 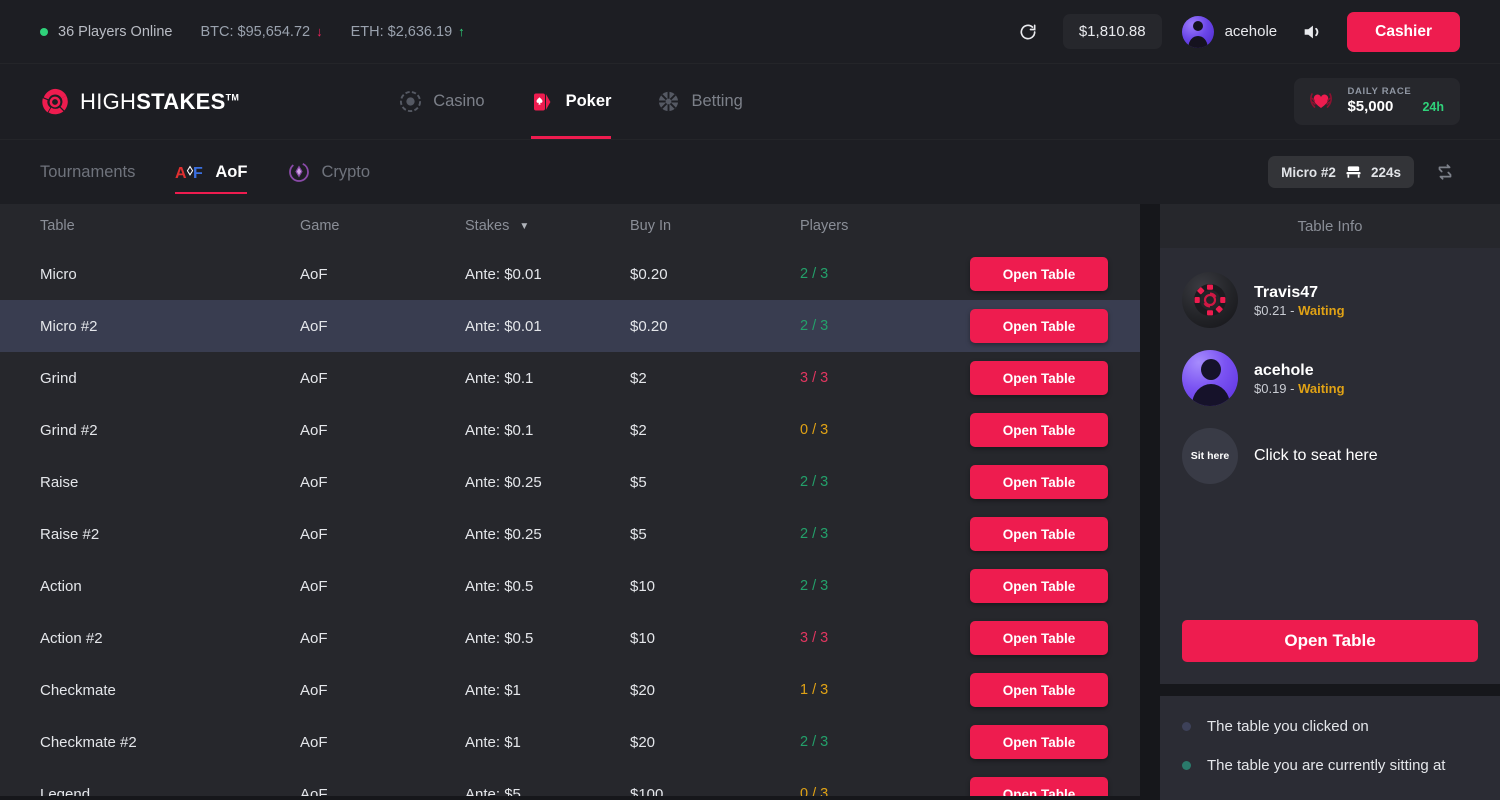 What do you see at coordinates (299, 172) in the screenshot?
I see `crypto-icon` at bounding box center [299, 172].